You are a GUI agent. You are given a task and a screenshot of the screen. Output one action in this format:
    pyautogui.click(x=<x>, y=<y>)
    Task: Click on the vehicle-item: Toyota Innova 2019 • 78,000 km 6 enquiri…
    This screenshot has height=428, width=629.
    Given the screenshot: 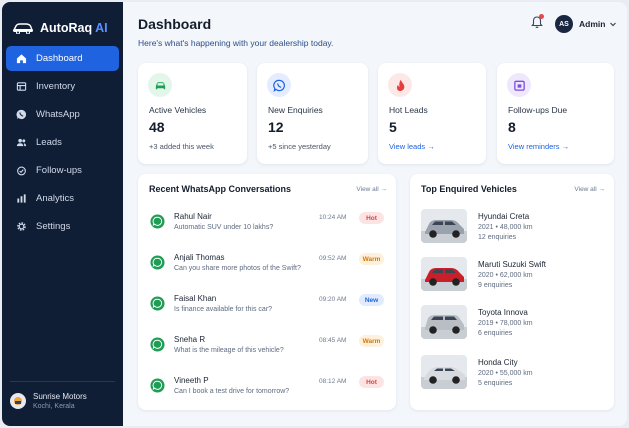 What is the action you would take?
    pyautogui.click(x=512, y=328)
    